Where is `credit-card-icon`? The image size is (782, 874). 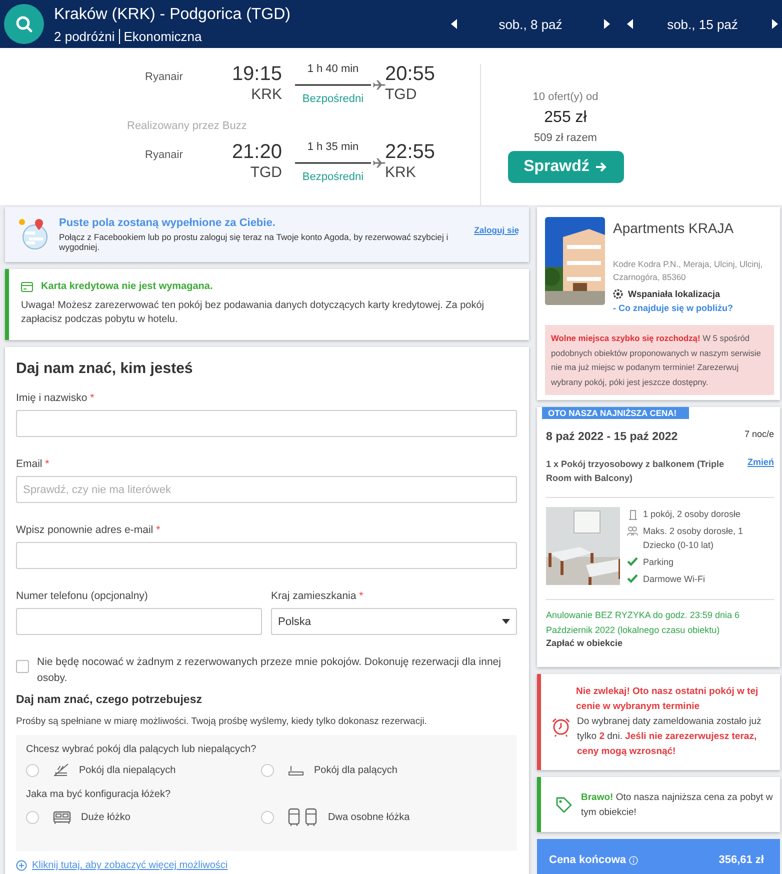
credit-card-icon is located at coordinates (27, 287).